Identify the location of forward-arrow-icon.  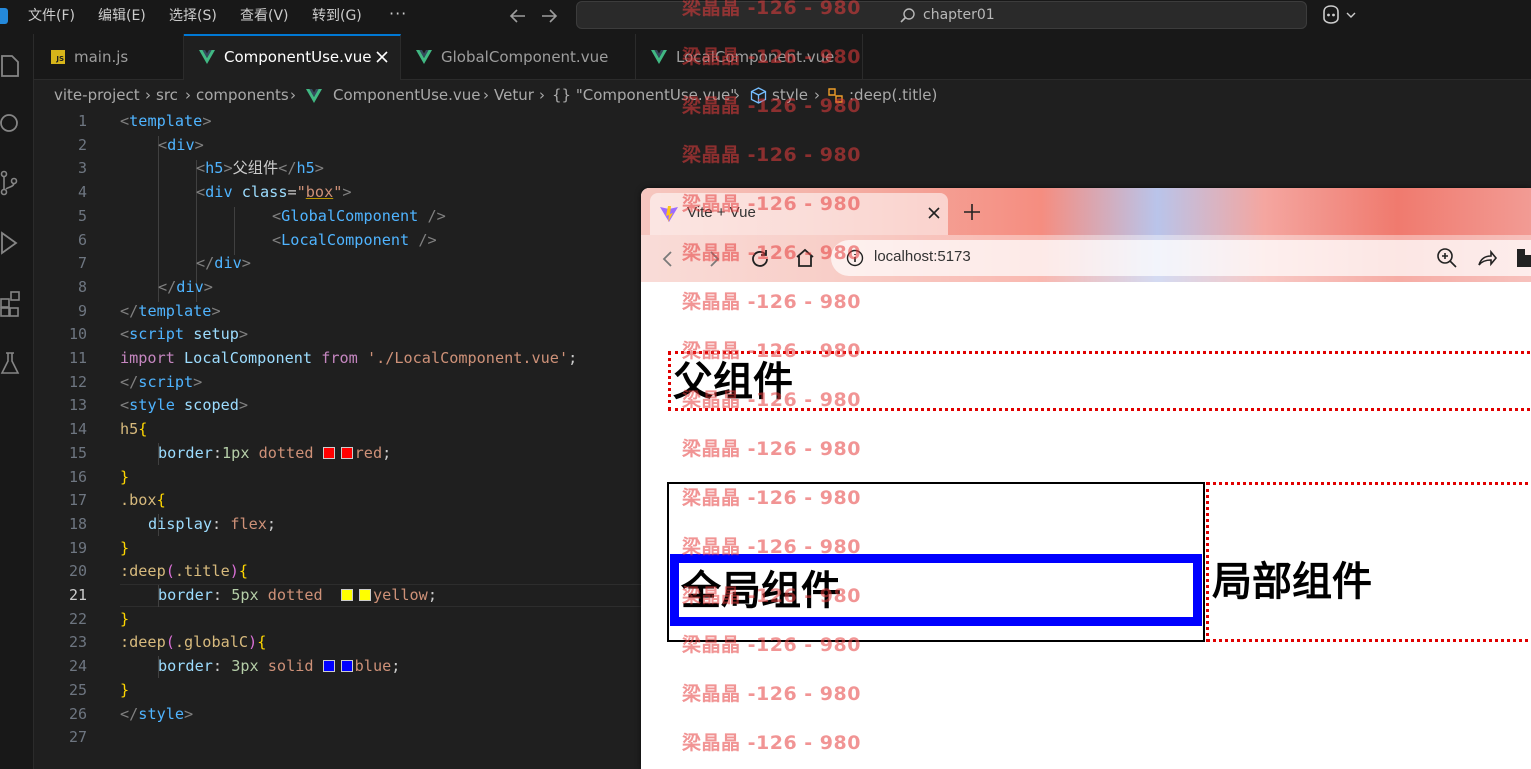
(549, 16).